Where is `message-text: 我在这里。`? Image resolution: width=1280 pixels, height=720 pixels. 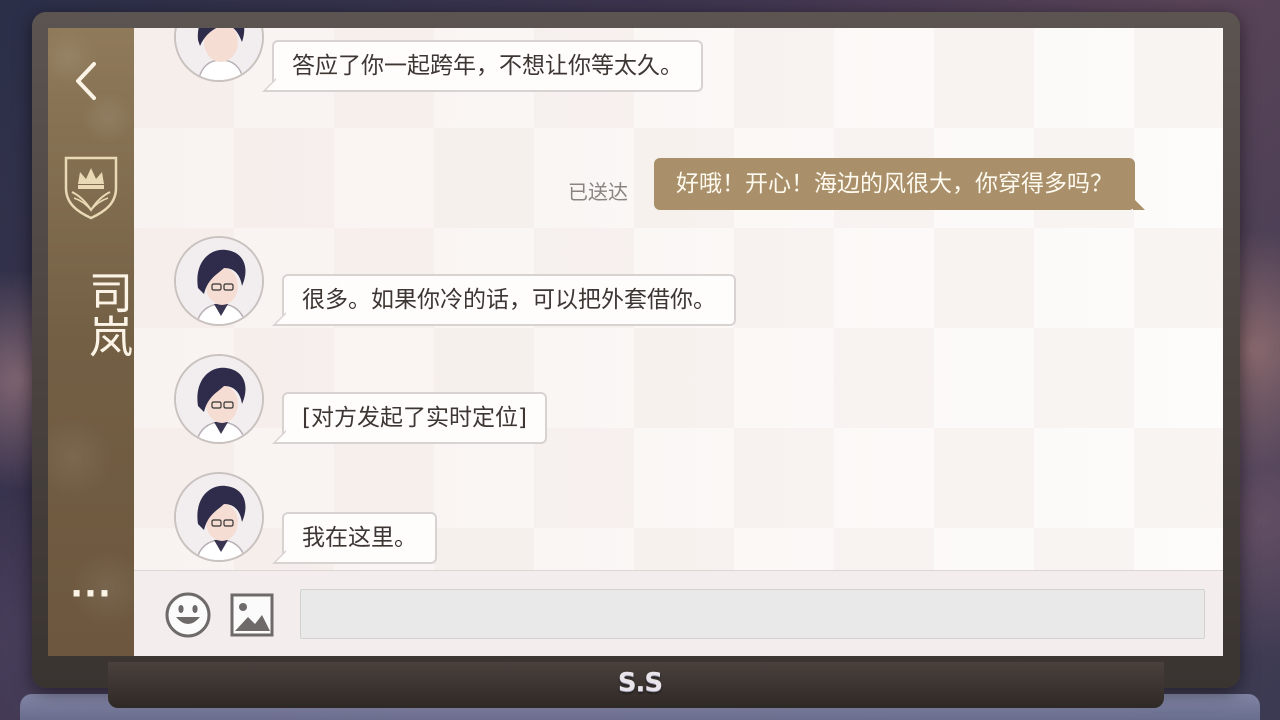 message-text: 我在这里。 is located at coordinates (359, 538).